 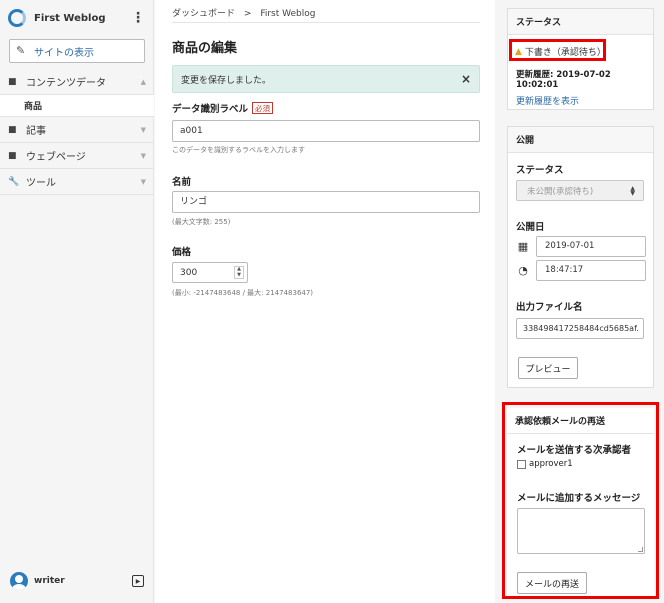 I want to click on date-row: ▦ 2019-07-01, so click(x=581, y=246).